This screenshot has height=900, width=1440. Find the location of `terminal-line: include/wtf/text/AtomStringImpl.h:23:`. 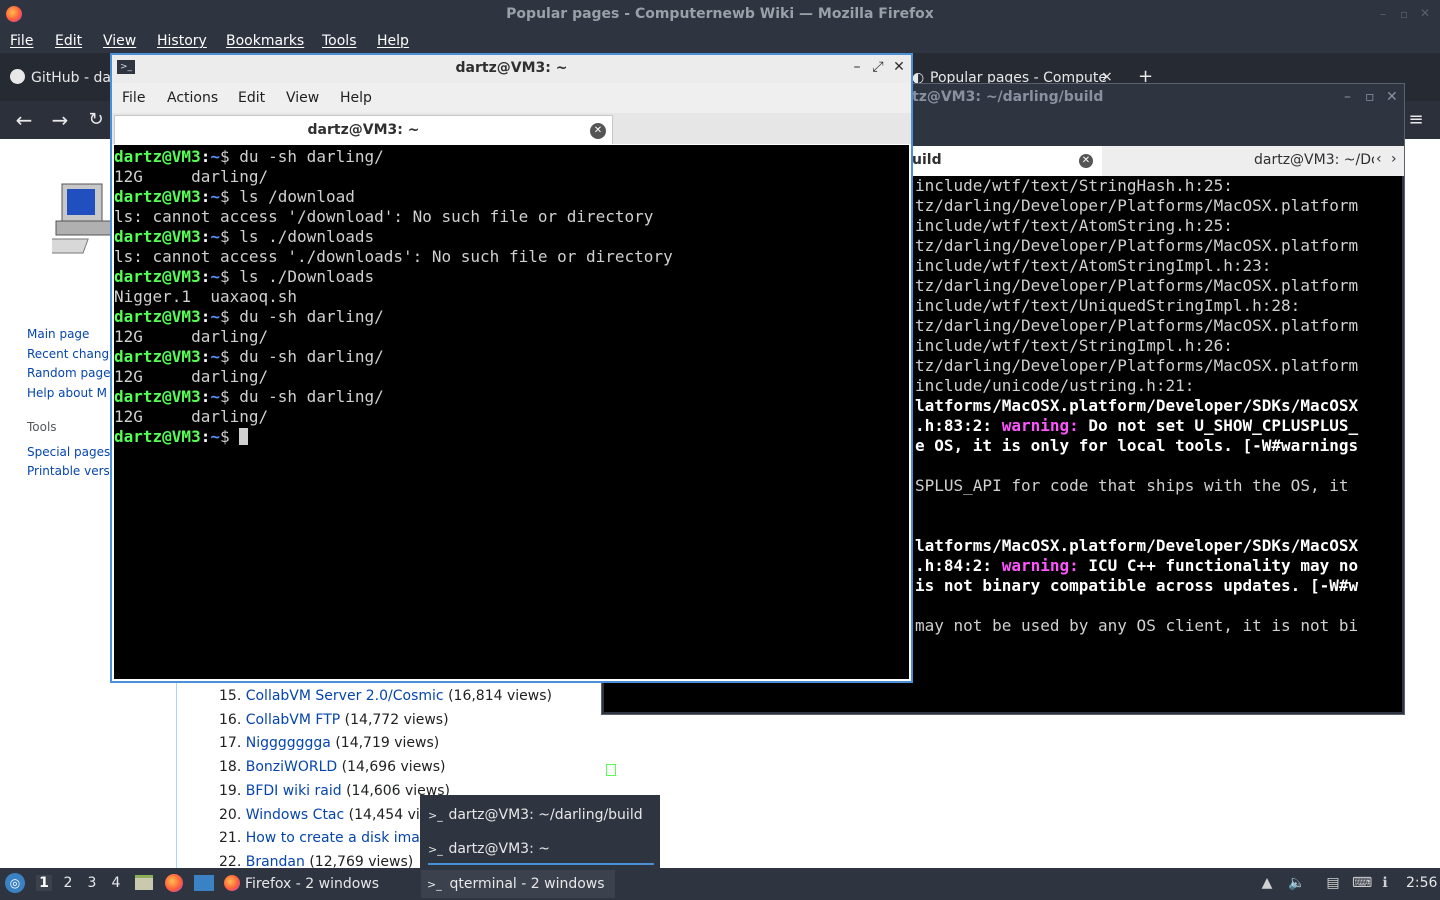

terminal-line: include/wtf/text/AtomStringImpl.h:23: is located at coordinates (1136, 266).